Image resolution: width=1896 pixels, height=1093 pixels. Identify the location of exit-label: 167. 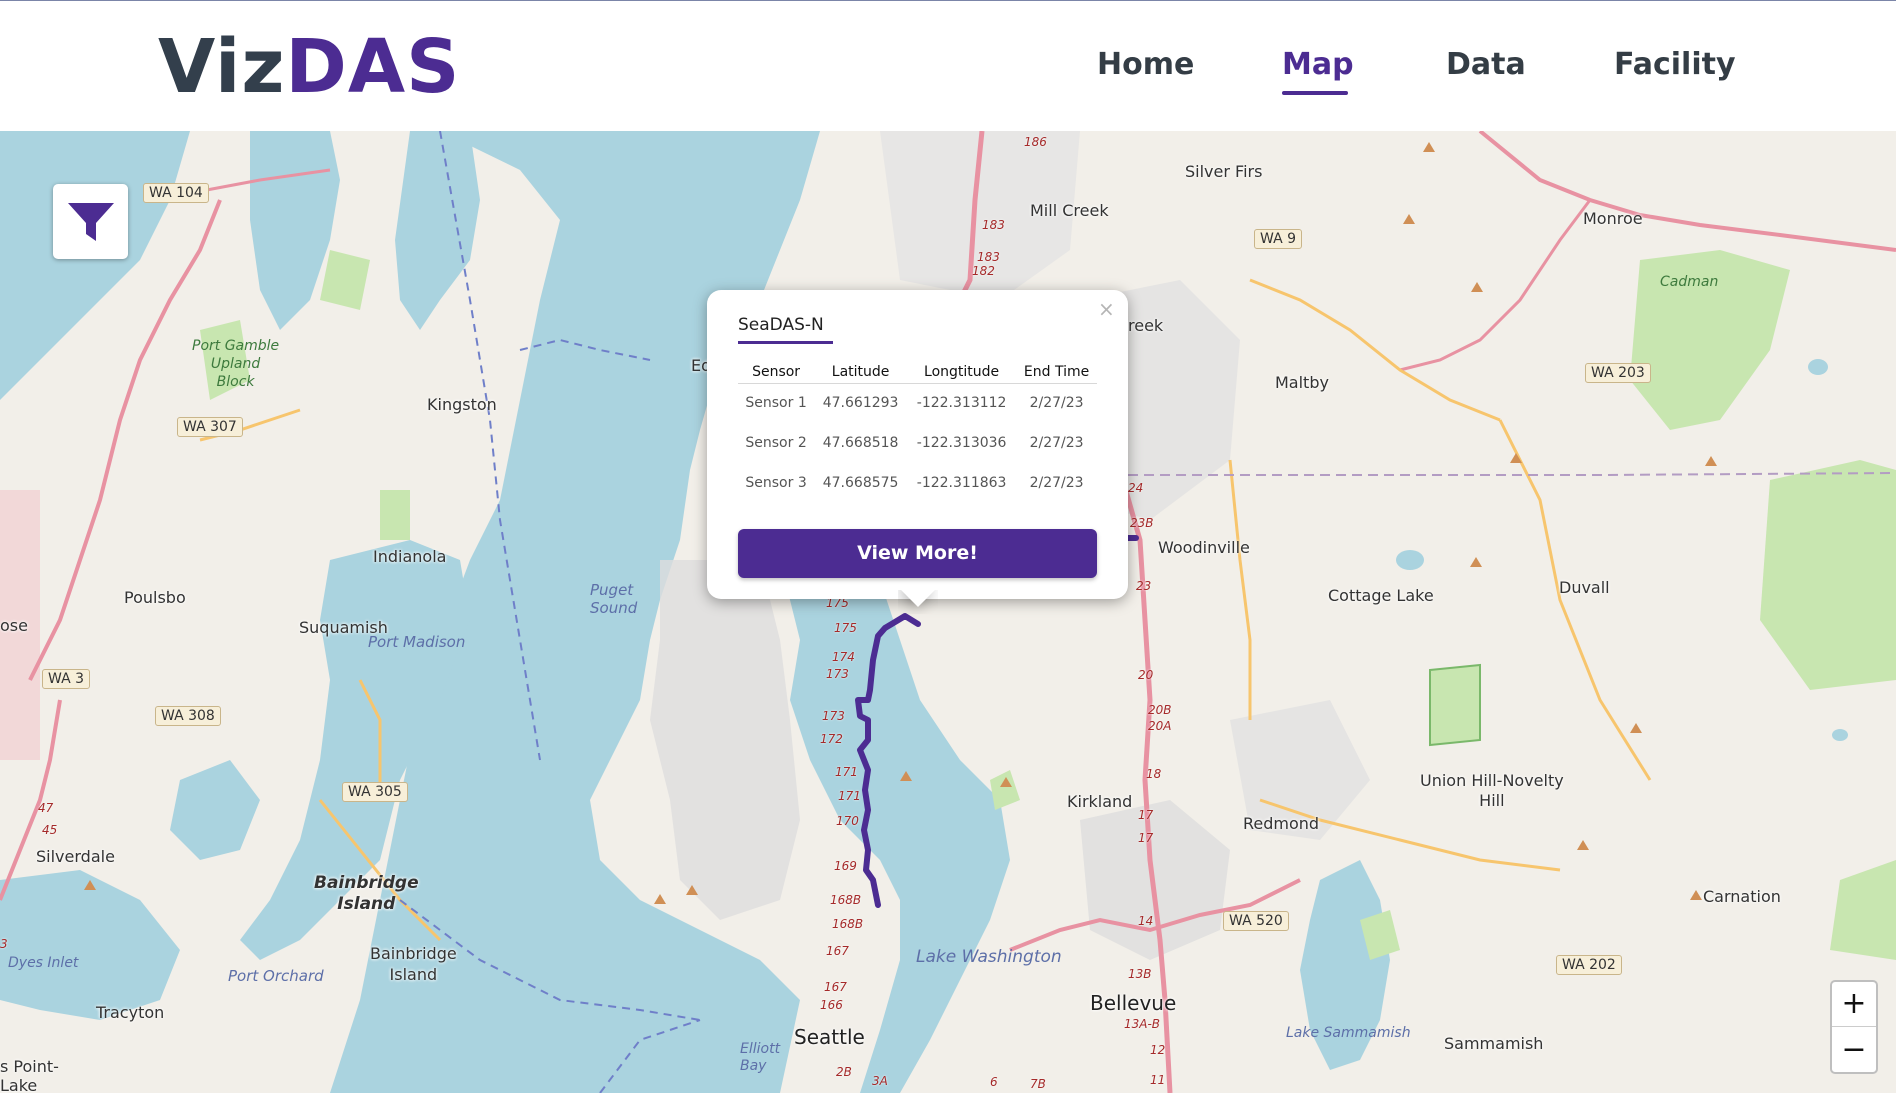
(835, 987).